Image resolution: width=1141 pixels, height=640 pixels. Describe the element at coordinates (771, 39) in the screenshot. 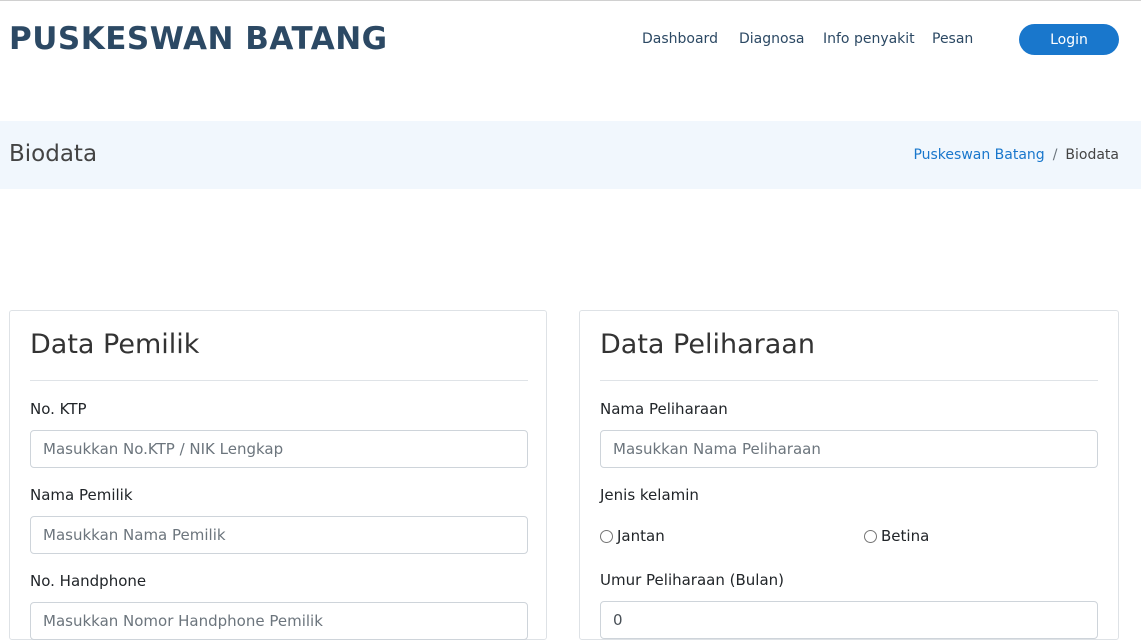

I see `nav-diagnosa: Diagnosa` at that location.